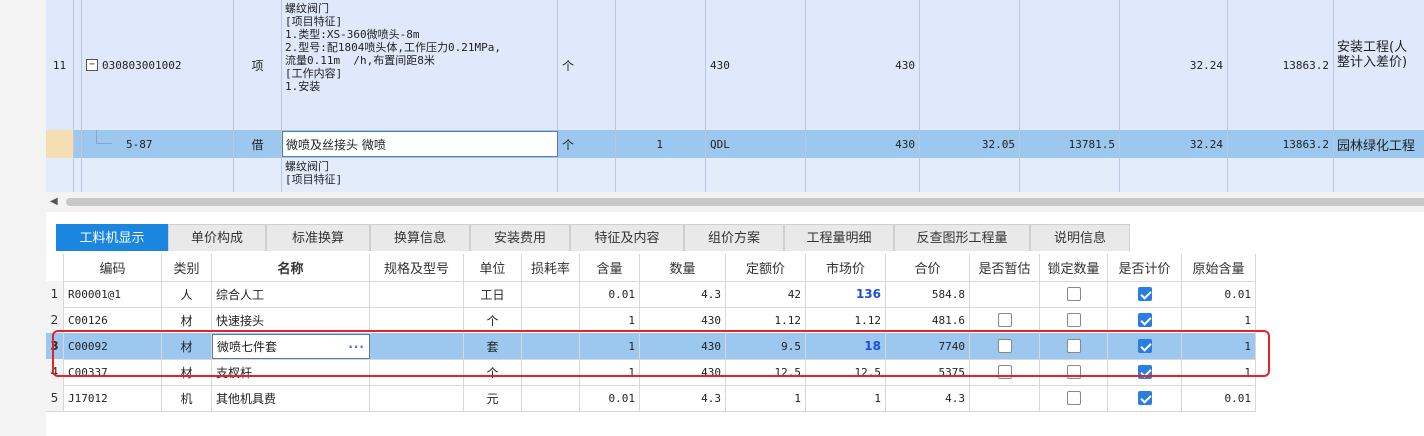 The height and width of the screenshot is (436, 1424). What do you see at coordinates (113, 320) in the screenshot?
I see `code-cell: C00126` at bounding box center [113, 320].